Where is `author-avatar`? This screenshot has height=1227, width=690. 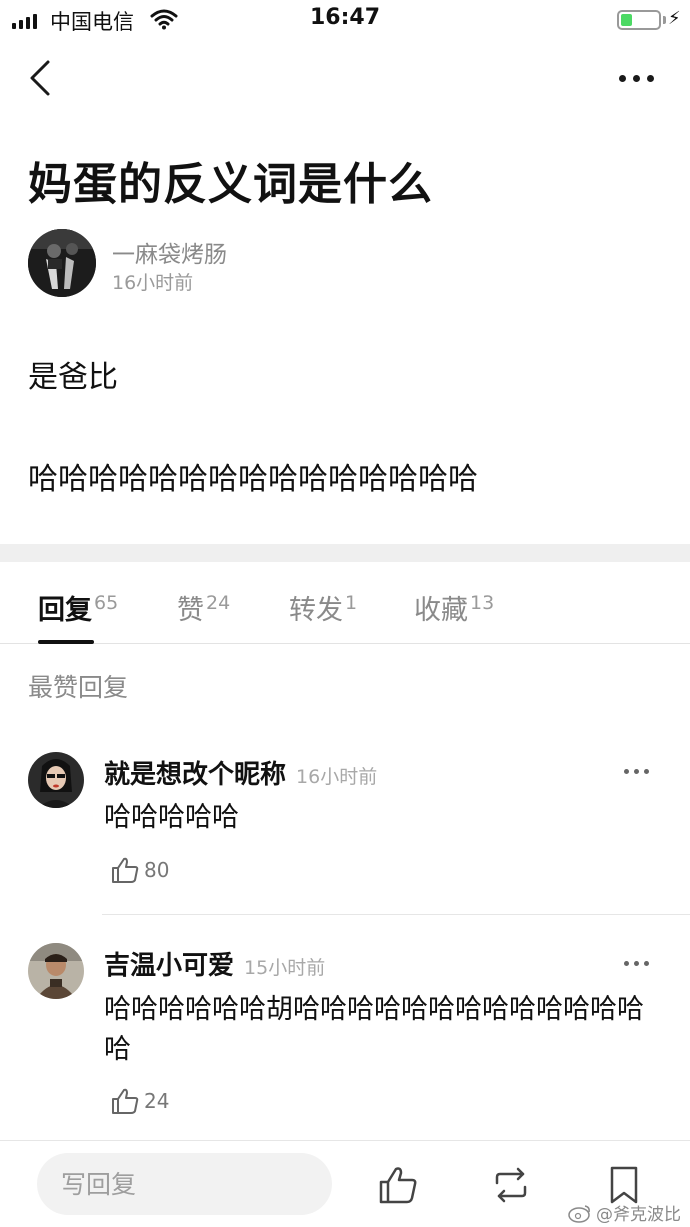 author-avatar is located at coordinates (62, 263).